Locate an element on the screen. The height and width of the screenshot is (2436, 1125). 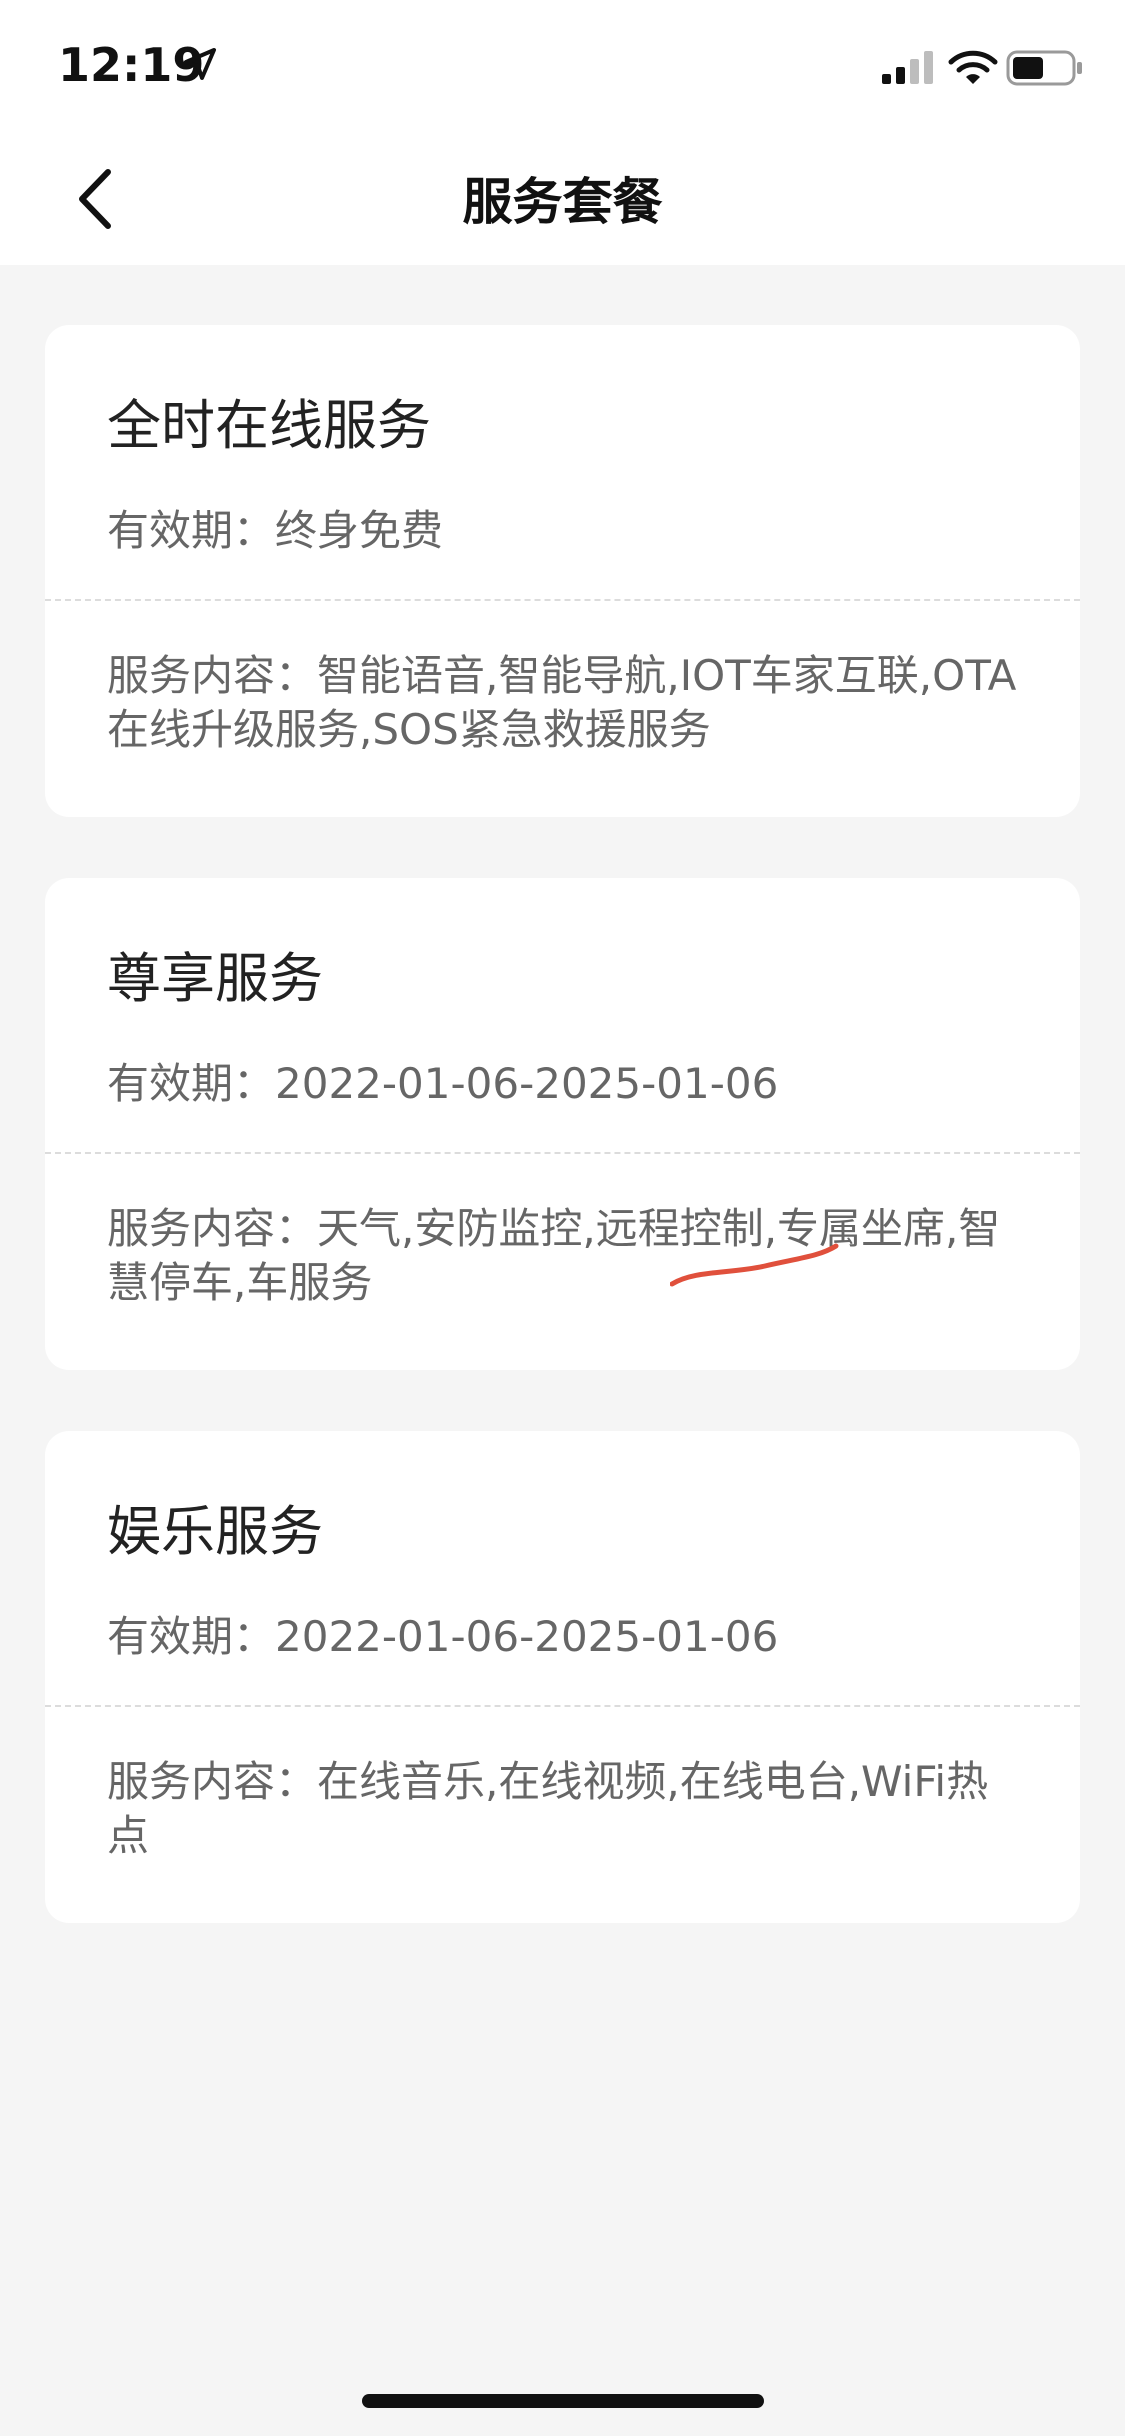
card-title: 尊享服务 is located at coordinates (215, 978).